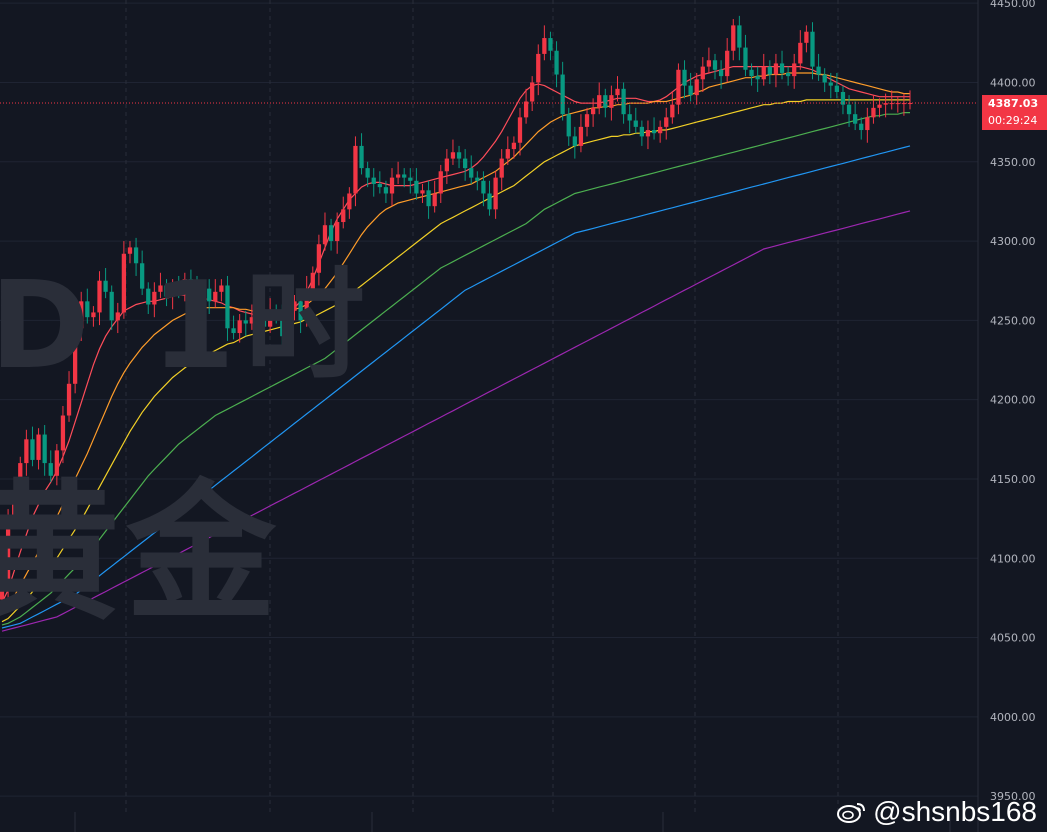 This screenshot has width=1047, height=832. Describe the element at coordinates (1013, 558) in the screenshot. I see `price-tick-label: 4100.00` at that location.